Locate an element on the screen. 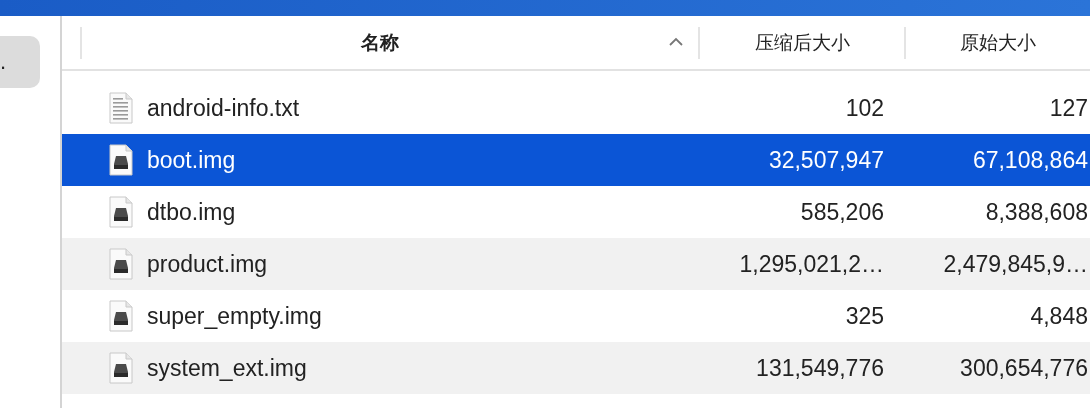 This screenshot has height=408, width=1090. compressed-size: 585,206 is located at coordinates (842, 212).